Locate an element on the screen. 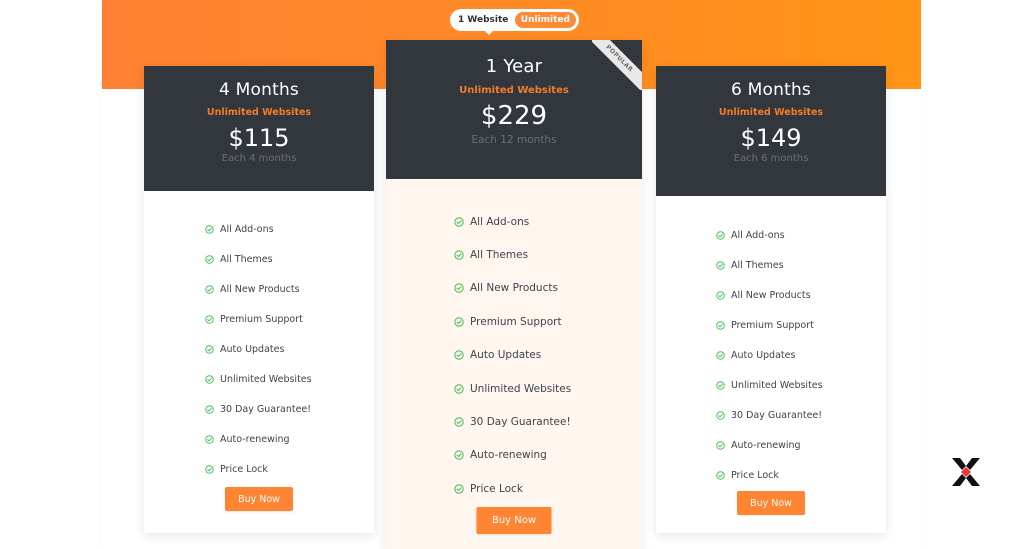  plan-name: 4 Months is located at coordinates (259, 90).